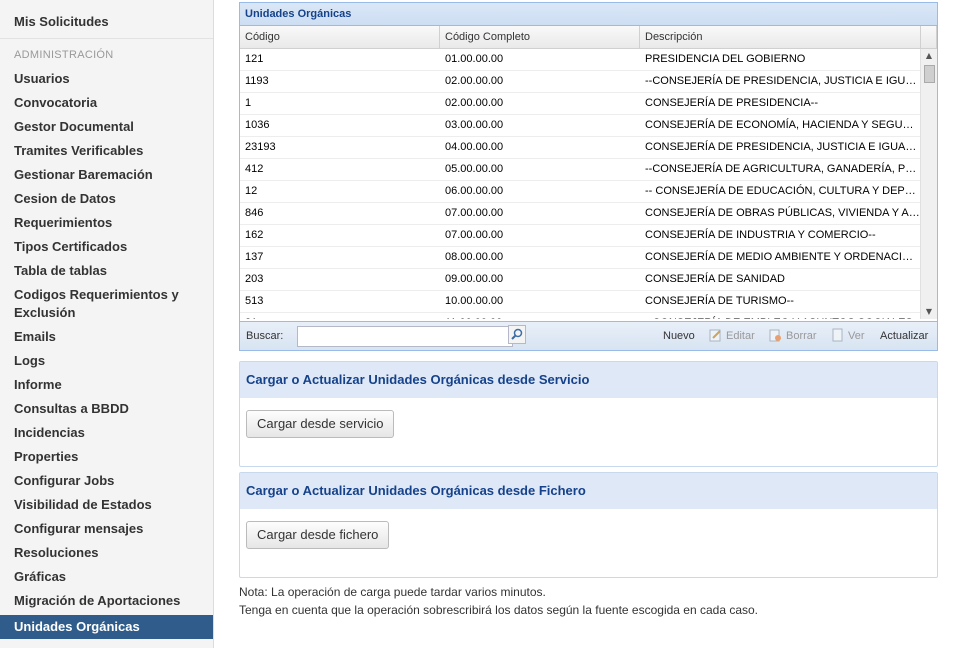  What do you see at coordinates (588, 104) in the screenshot?
I see `table-row: 1 02.00.00.00 CONSEJERÍA DE PRESIDENCIA--` at bounding box center [588, 104].